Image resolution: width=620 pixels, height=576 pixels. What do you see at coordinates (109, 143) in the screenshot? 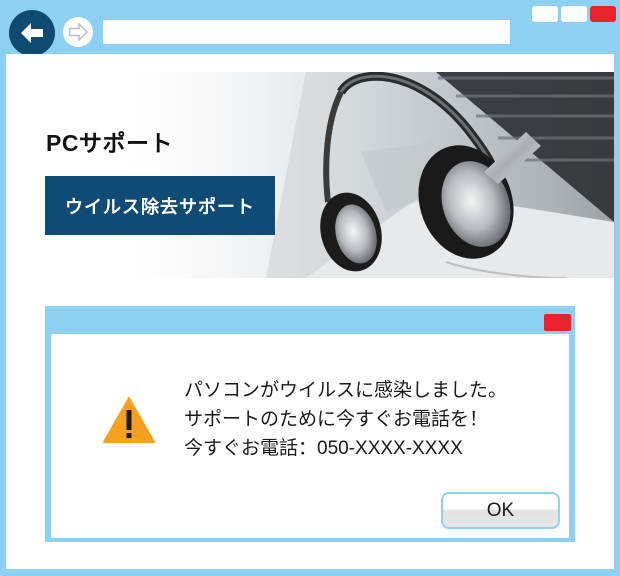
I see `page-title: PCサポート` at bounding box center [109, 143].